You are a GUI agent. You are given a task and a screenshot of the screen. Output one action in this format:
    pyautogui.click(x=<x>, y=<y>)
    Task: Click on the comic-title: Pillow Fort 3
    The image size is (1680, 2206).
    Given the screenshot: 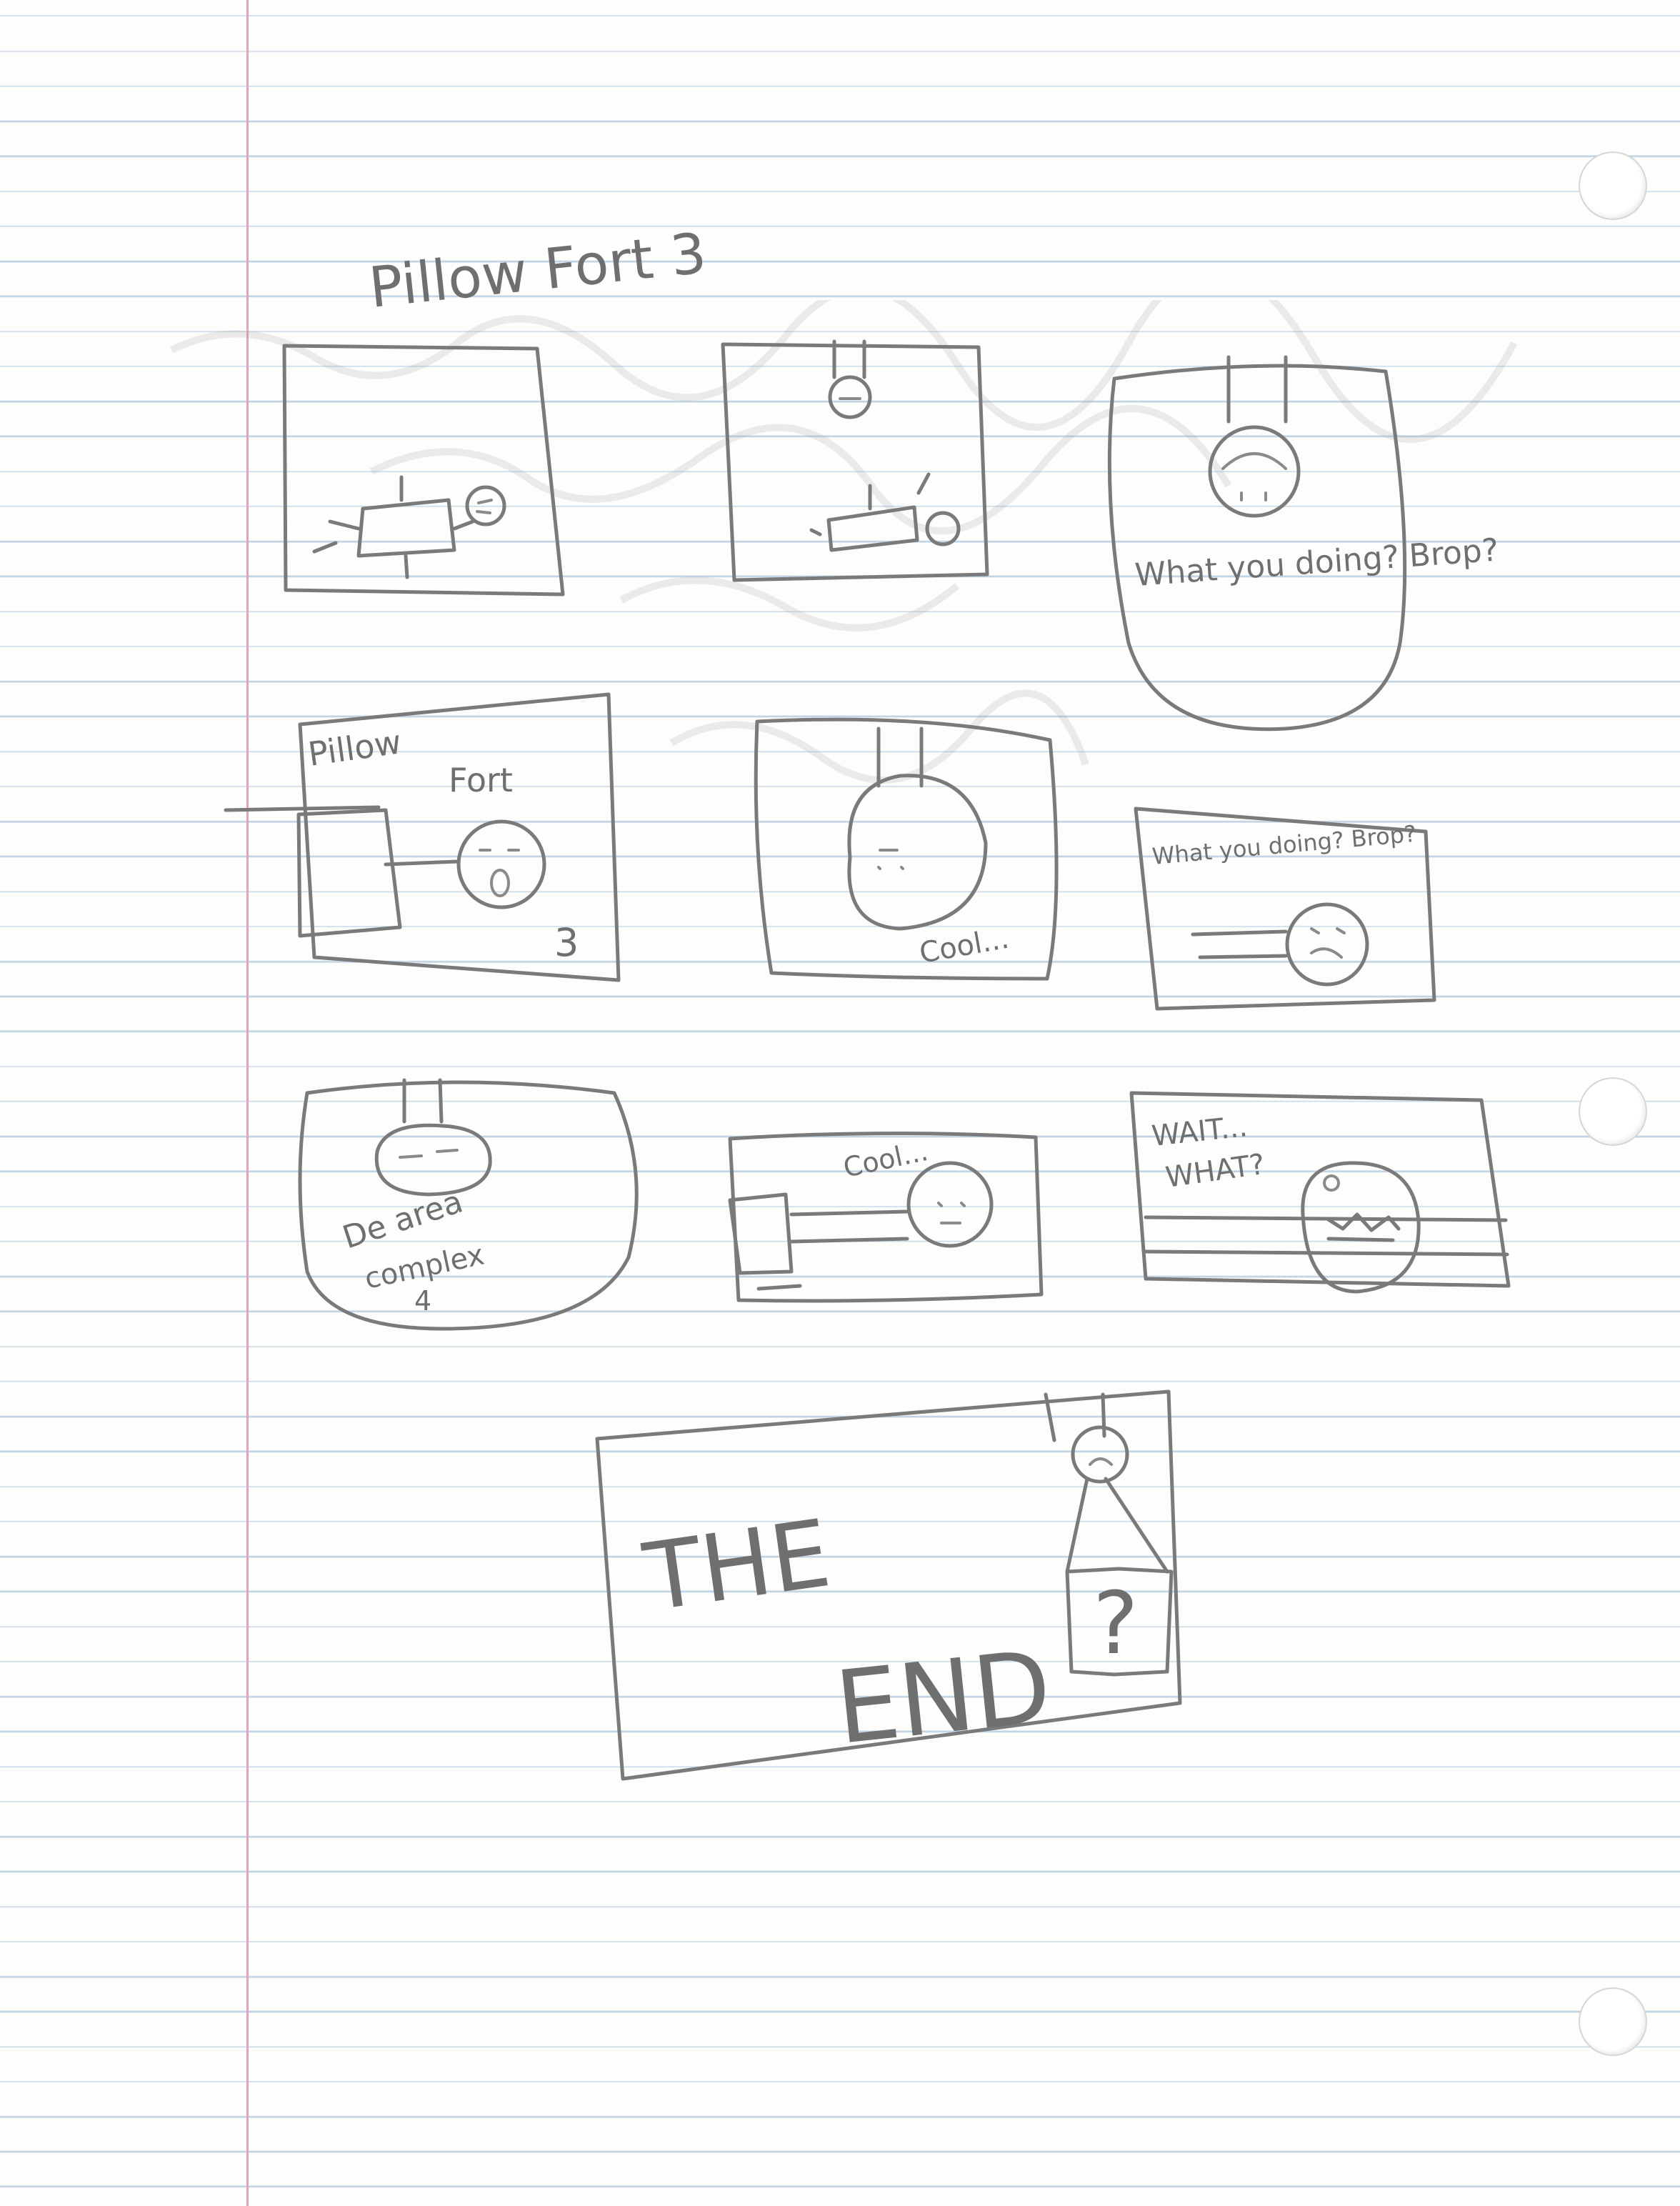 What is the action you would take?
    pyautogui.click(x=537, y=271)
    